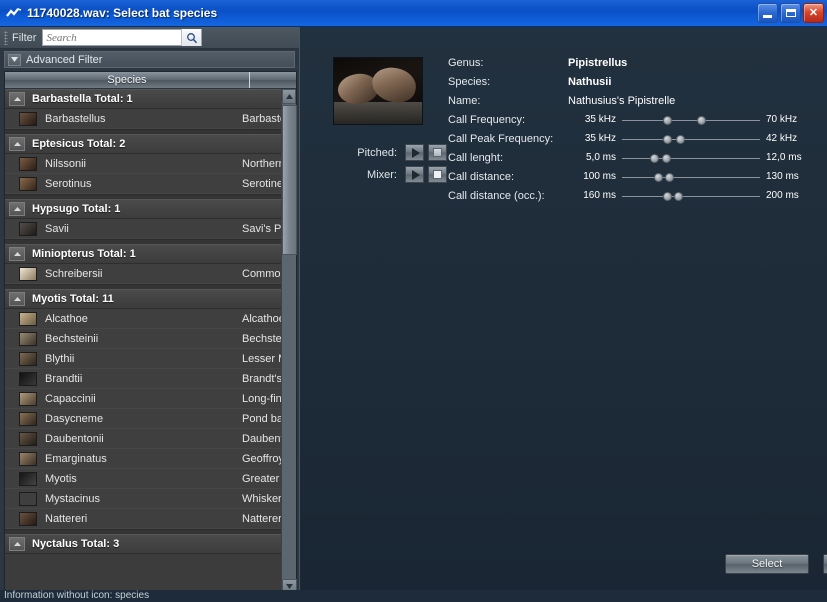 This screenshot has height=602, width=827. Describe the element at coordinates (144, 359) in the screenshot. I see `species-list-item: Blythii Lesser Mouse-eared bat` at that location.